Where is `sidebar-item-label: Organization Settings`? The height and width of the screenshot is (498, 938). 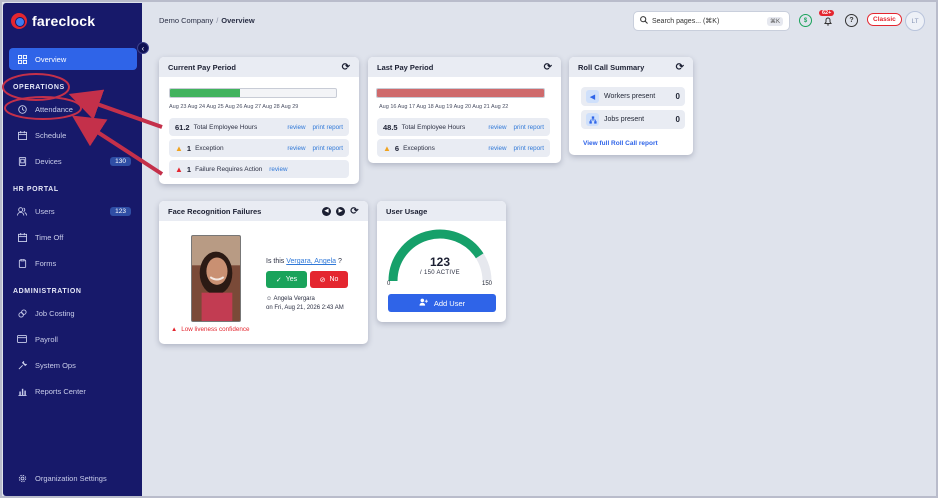
sidebar-item-label: Organization Settings is located at coordinates (71, 478).